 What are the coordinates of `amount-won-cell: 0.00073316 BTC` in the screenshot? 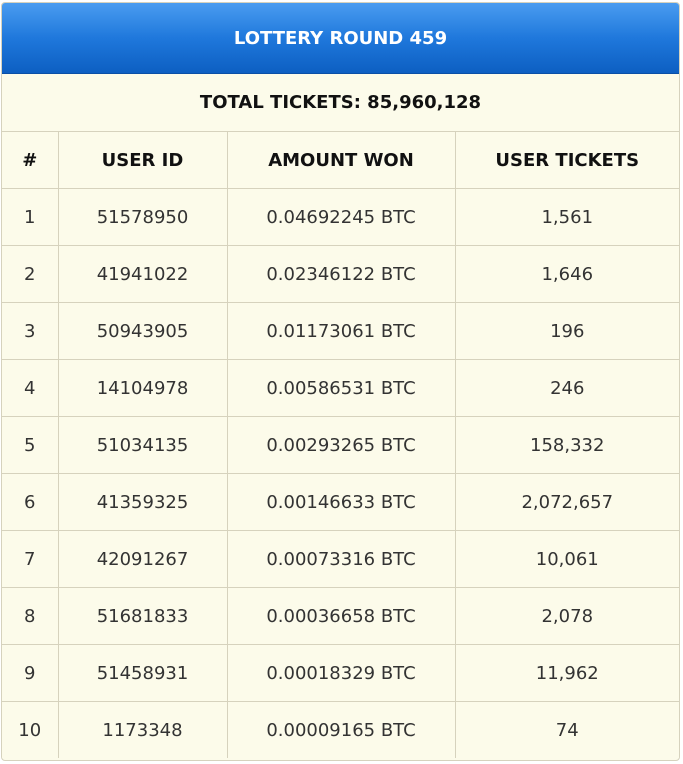 It's located at (341, 559).